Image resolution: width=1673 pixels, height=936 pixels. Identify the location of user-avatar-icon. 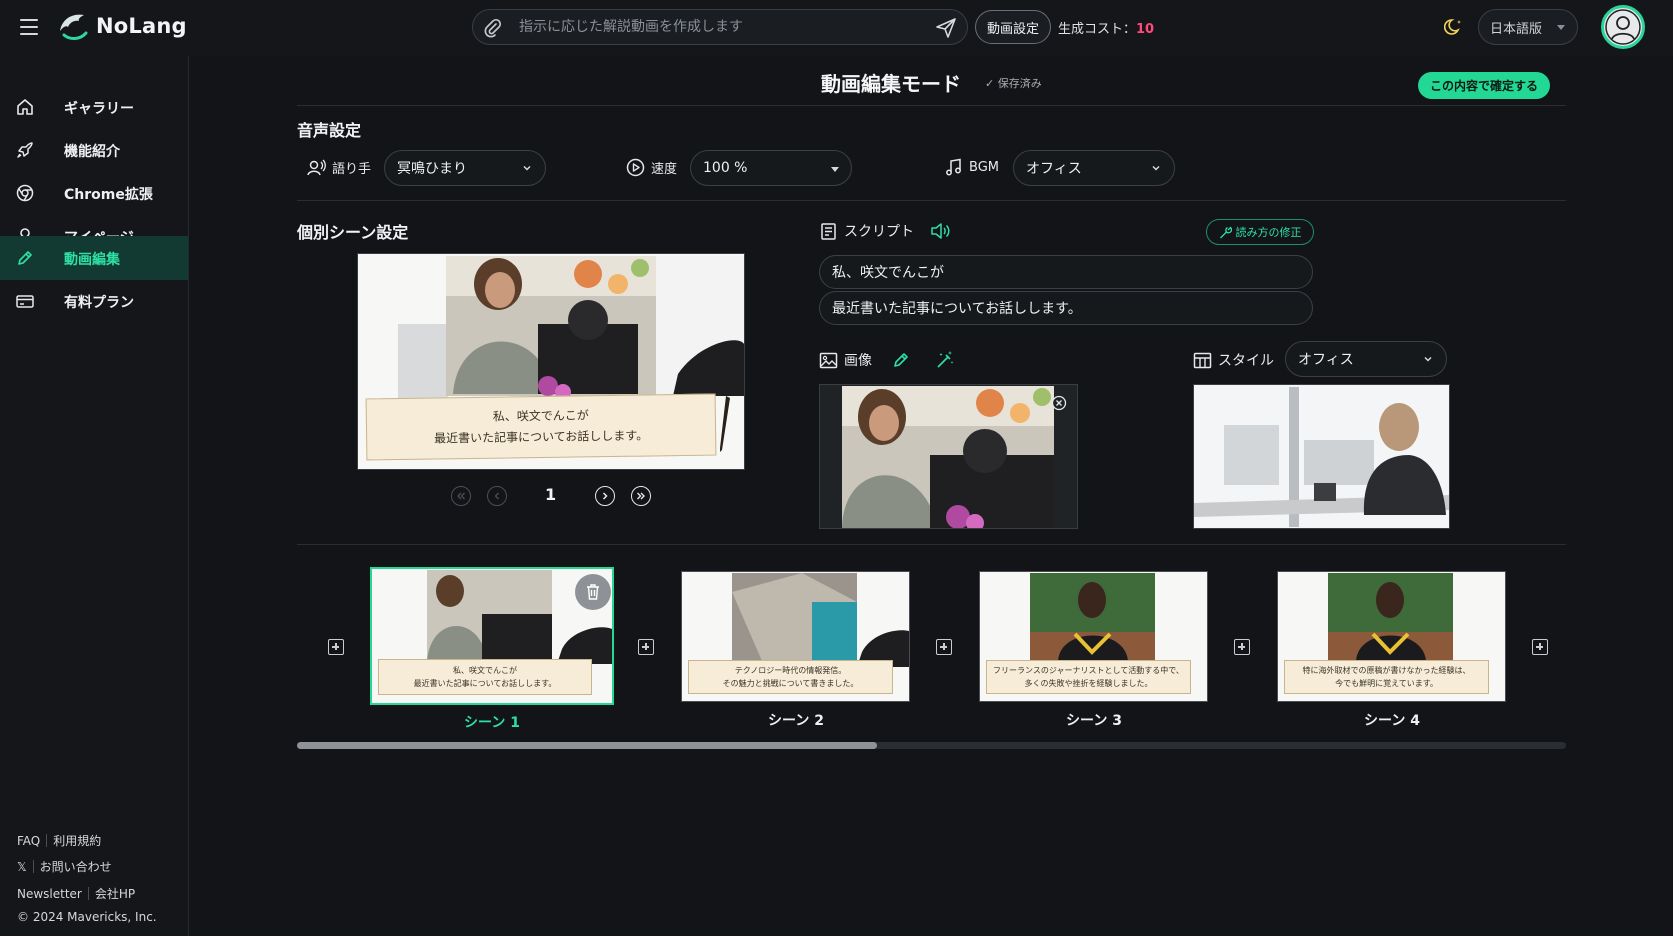
(1623, 27).